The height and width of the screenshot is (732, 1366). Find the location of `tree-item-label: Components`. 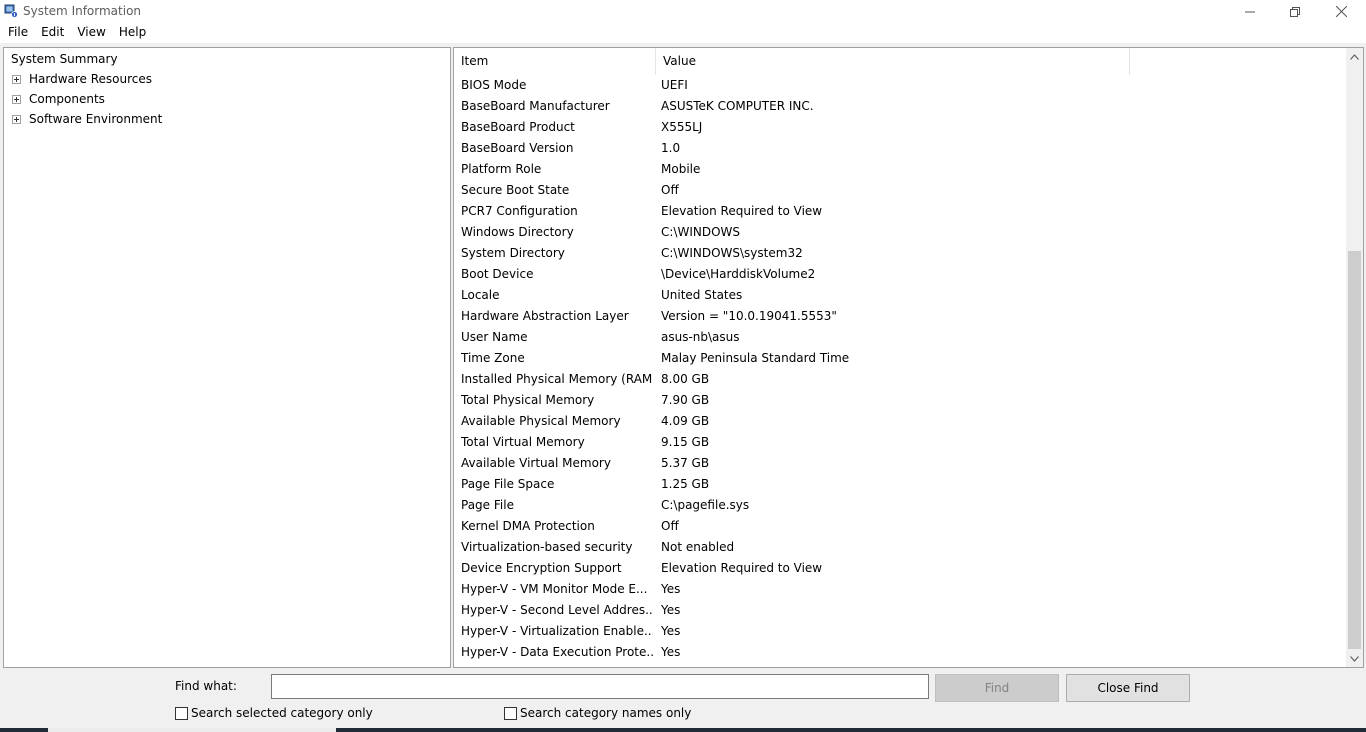

tree-item-label: Components is located at coordinates (67, 99).